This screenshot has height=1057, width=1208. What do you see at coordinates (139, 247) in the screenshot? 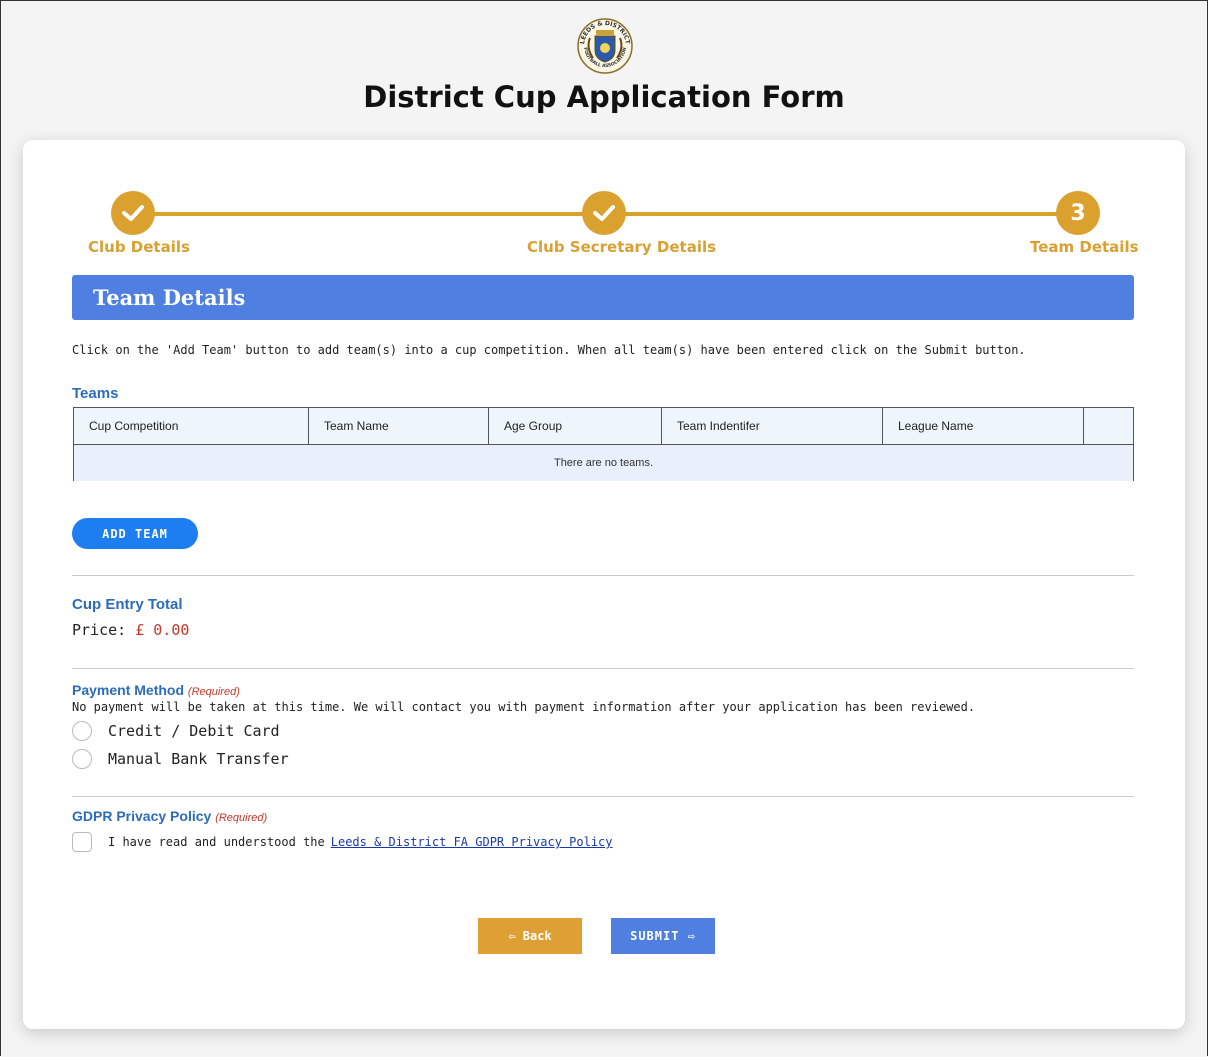
I see `step-1-label: Club Details` at bounding box center [139, 247].